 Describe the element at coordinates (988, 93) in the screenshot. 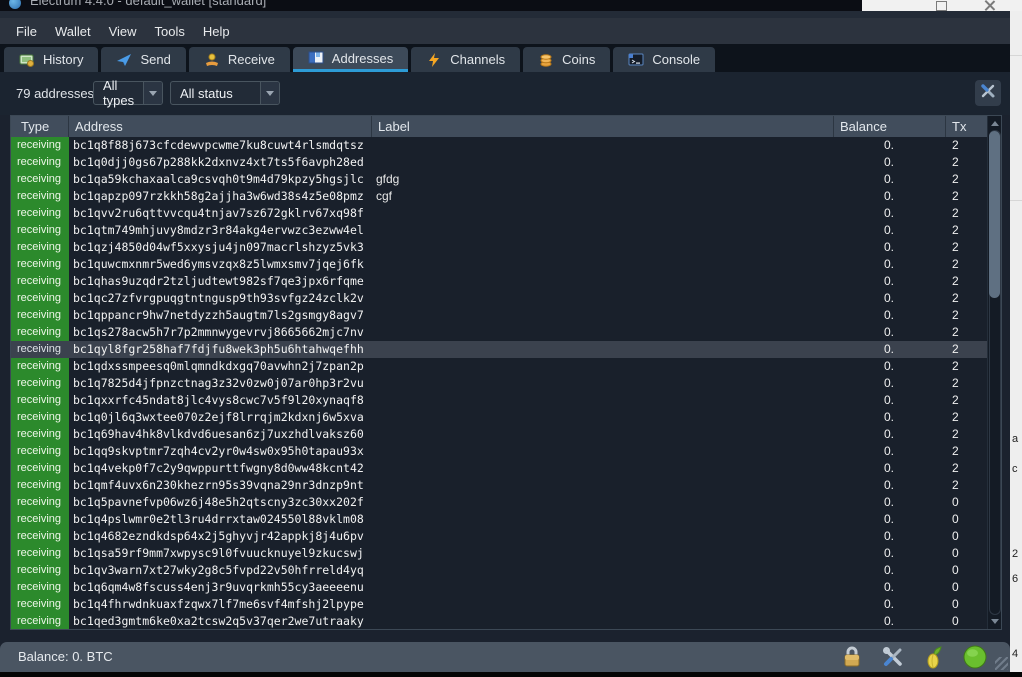

I see `toolbar-settings-button` at that location.